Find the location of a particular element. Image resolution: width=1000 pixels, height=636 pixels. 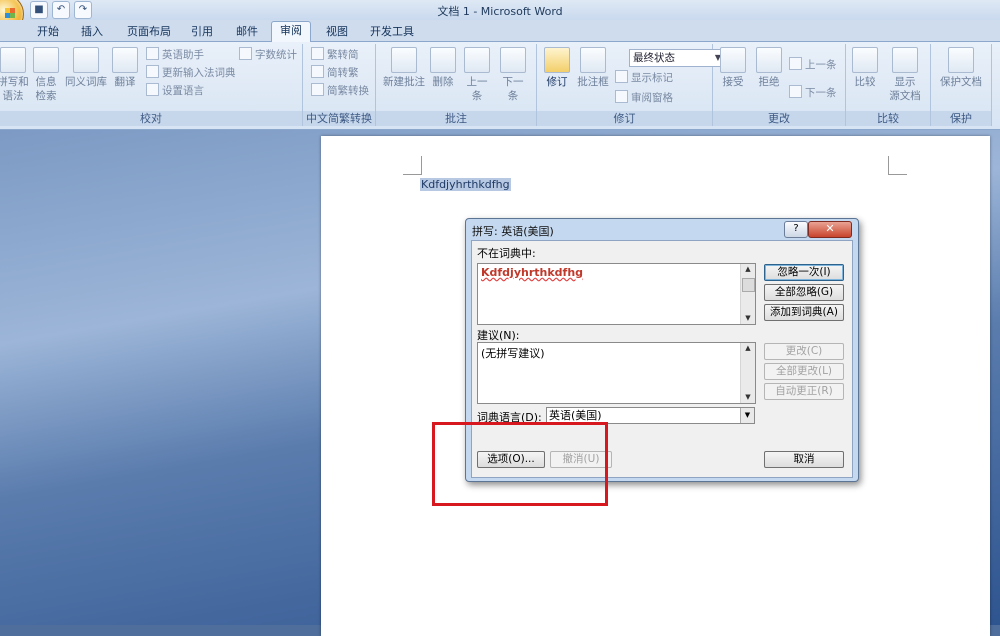

ignore-once-button: 忽略一次(I) is located at coordinates (804, 272).